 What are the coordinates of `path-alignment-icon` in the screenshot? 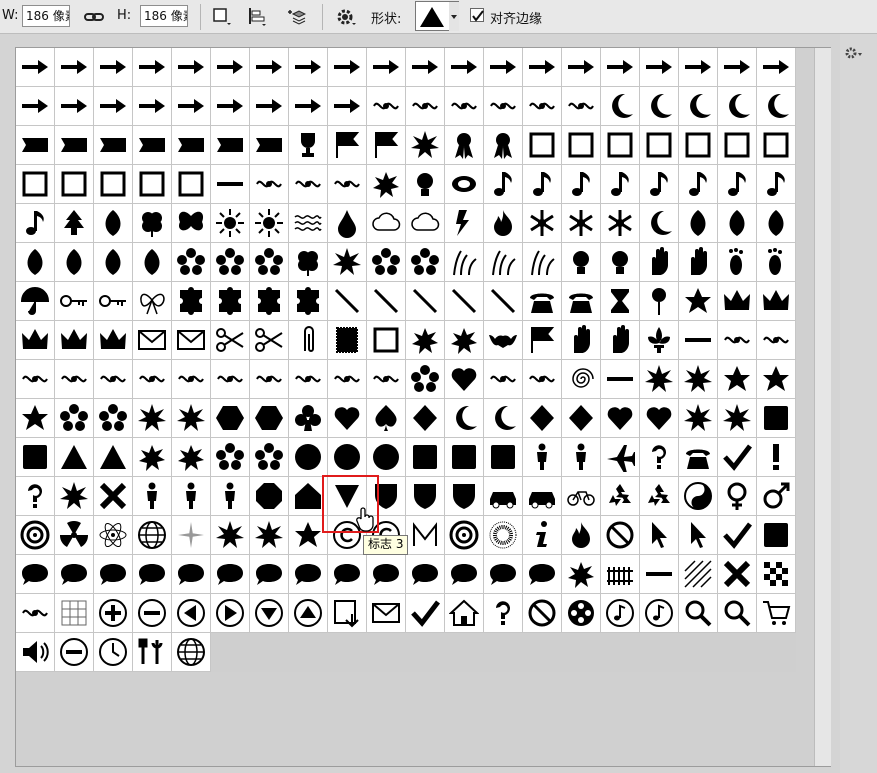 It's located at (257, 17).